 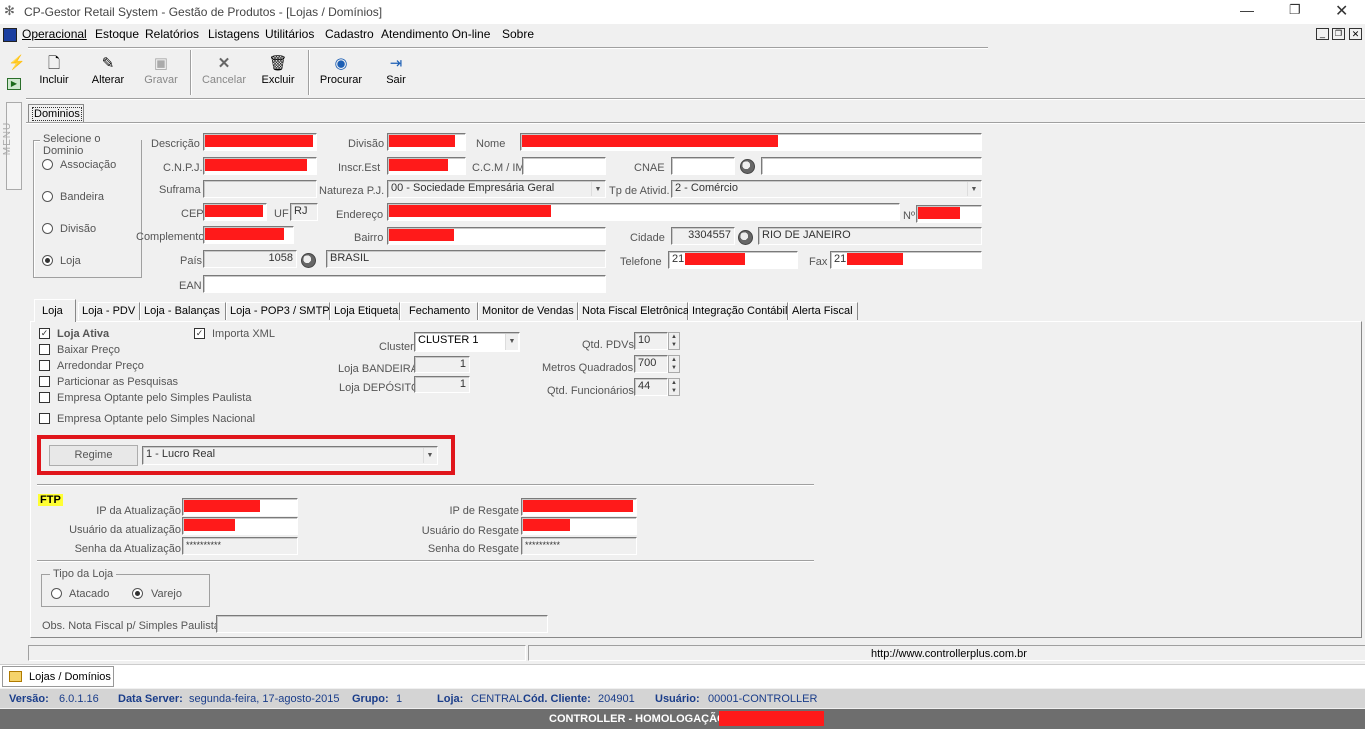 I want to click on radio-atacado, so click(x=56, y=593).